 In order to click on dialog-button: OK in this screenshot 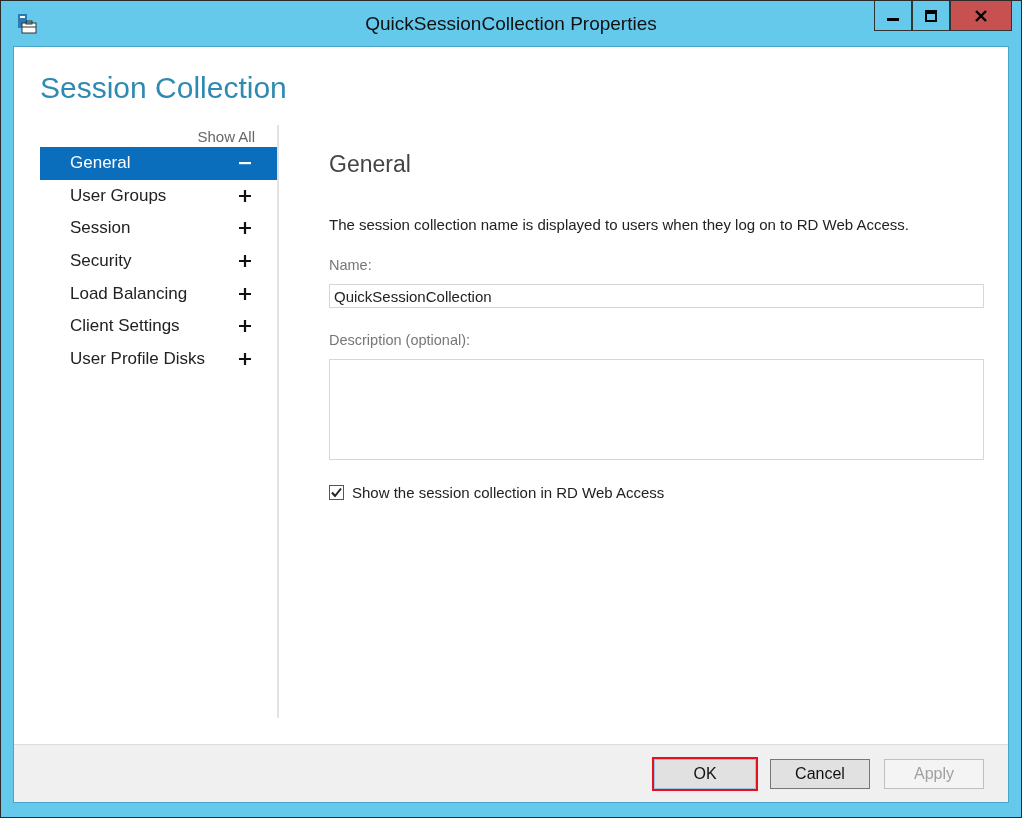, I will do `click(705, 773)`.